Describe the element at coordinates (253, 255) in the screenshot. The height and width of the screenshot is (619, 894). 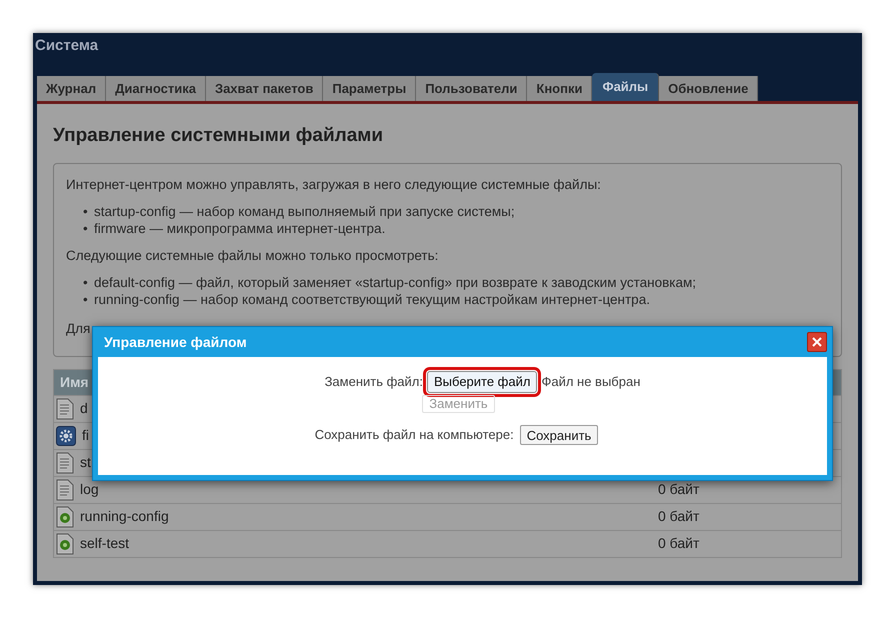
I see `info-text: Следующие системные файлы можно только просмотреть:` at that location.